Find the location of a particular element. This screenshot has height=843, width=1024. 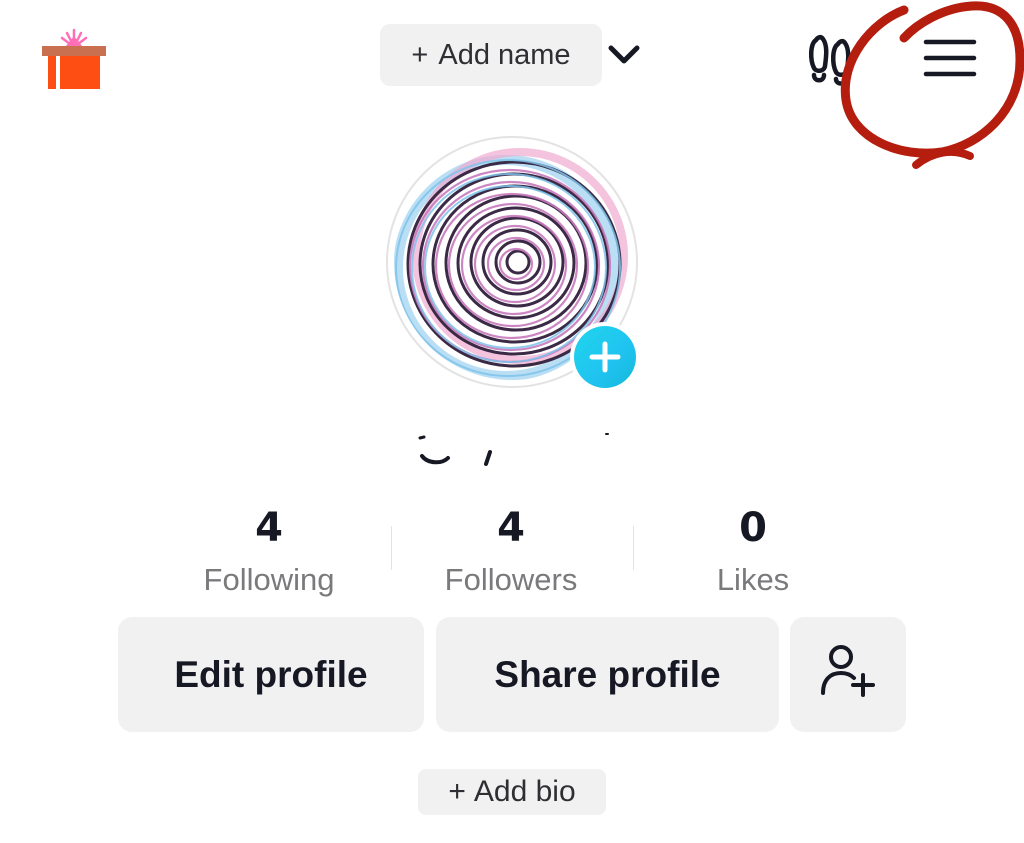

edit-profile-label: Edit profile is located at coordinates (271, 674).